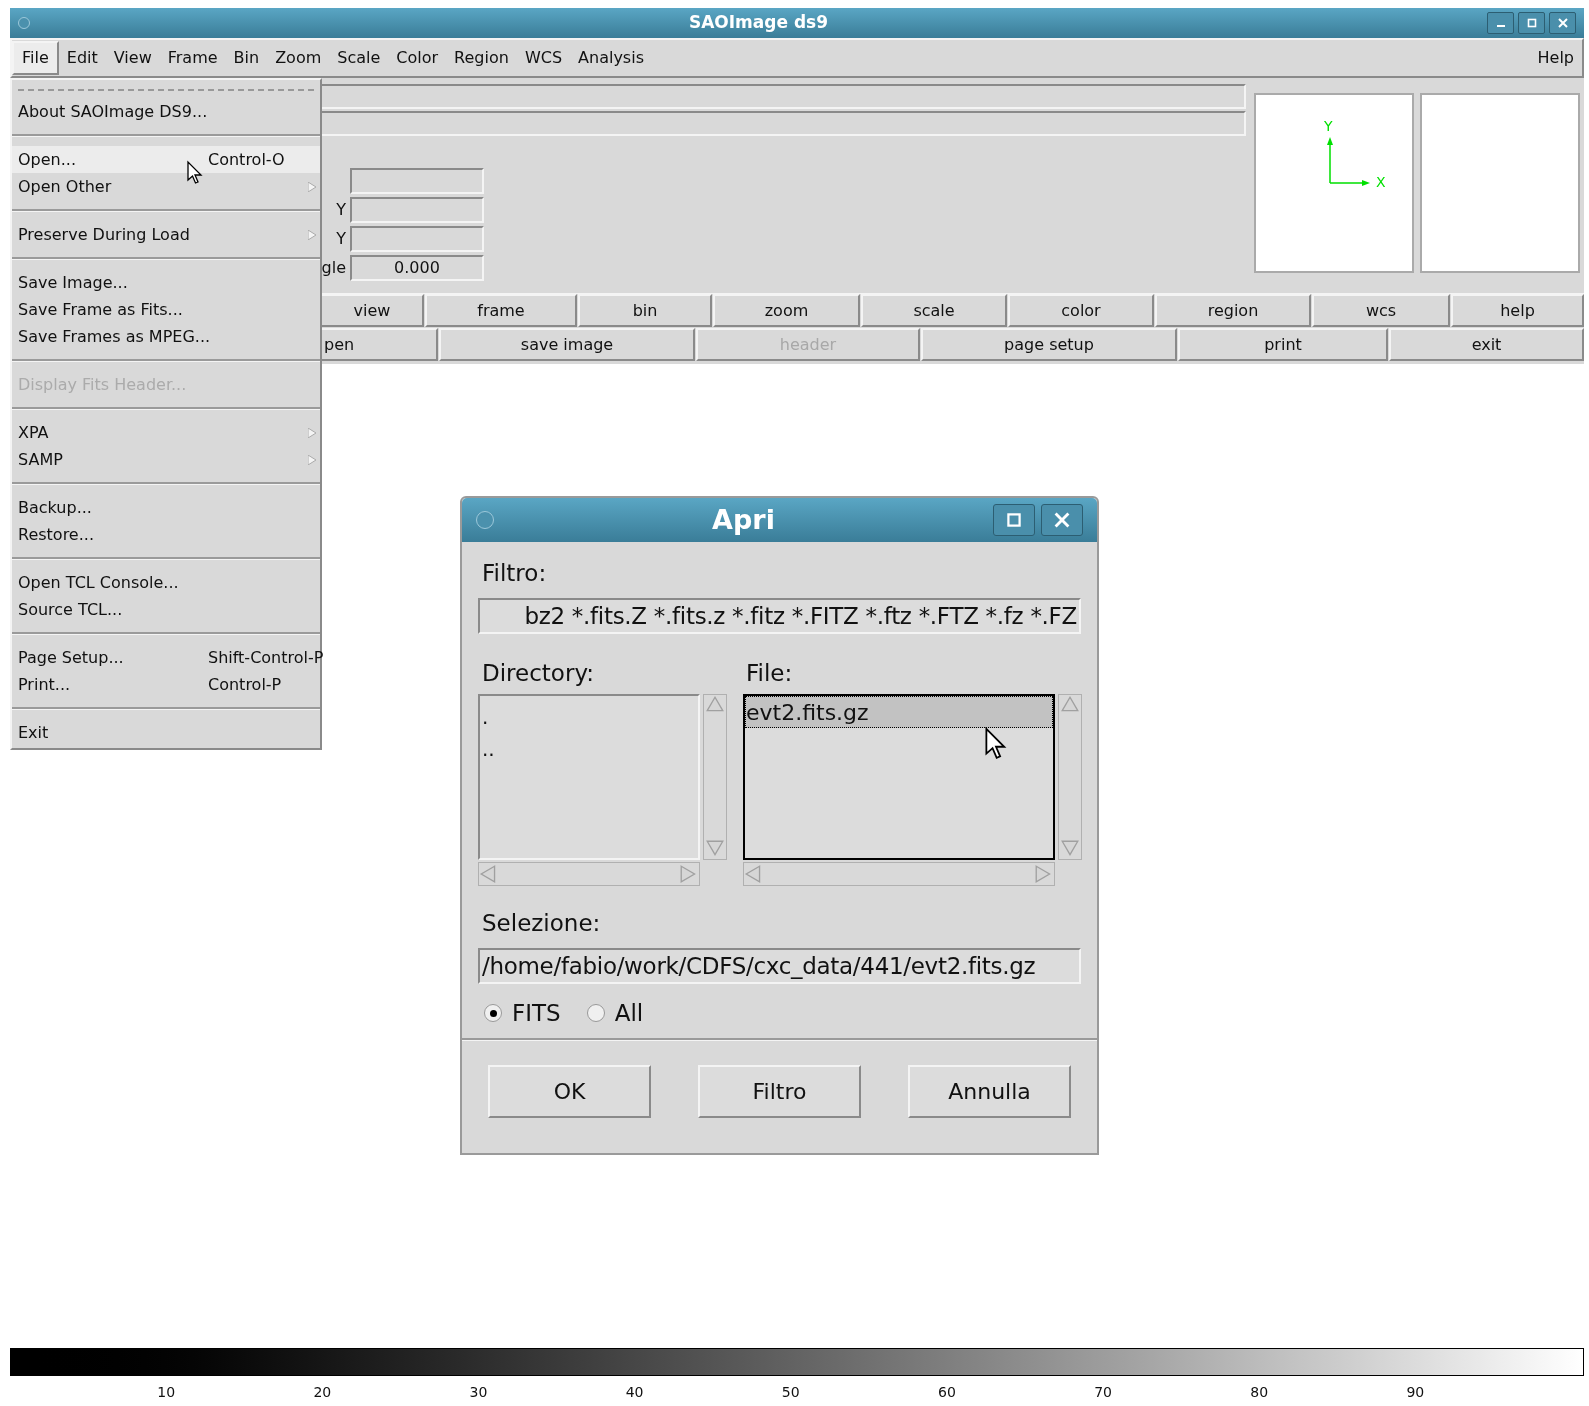  What do you see at coordinates (779, 616) in the screenshot?
I see `filter-field: bz2 *.fits.Z *.fits.z *.fitz *.FITZ *.ftz *.FTZ *.fz *.FZ` at bounding box center [779, 616].